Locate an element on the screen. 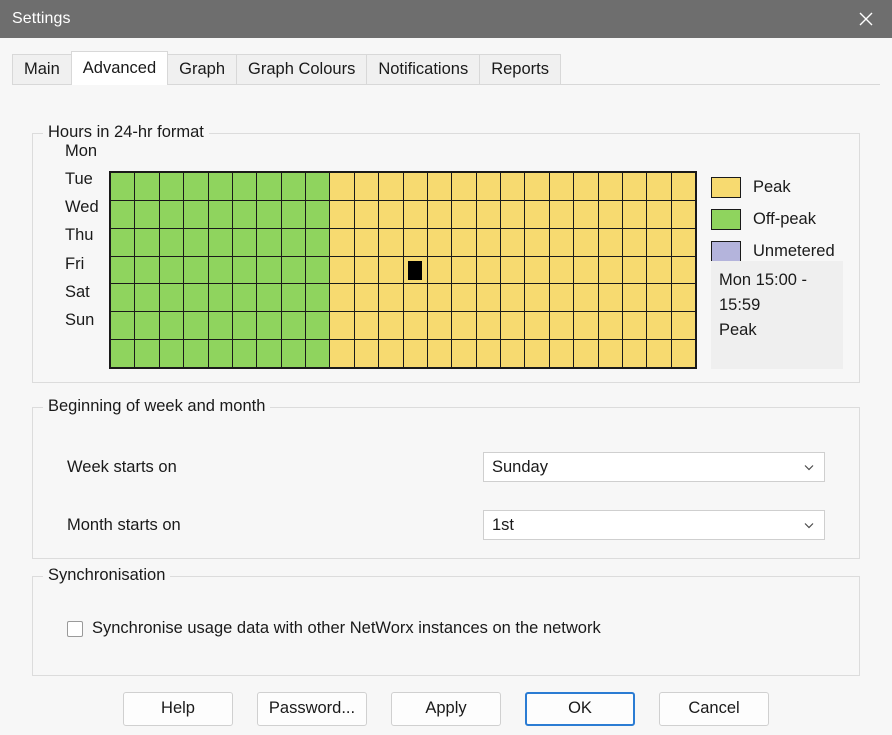 This screenshot has height=735, width=892. tab-reports: Reports is located at coordinates (520, 69).